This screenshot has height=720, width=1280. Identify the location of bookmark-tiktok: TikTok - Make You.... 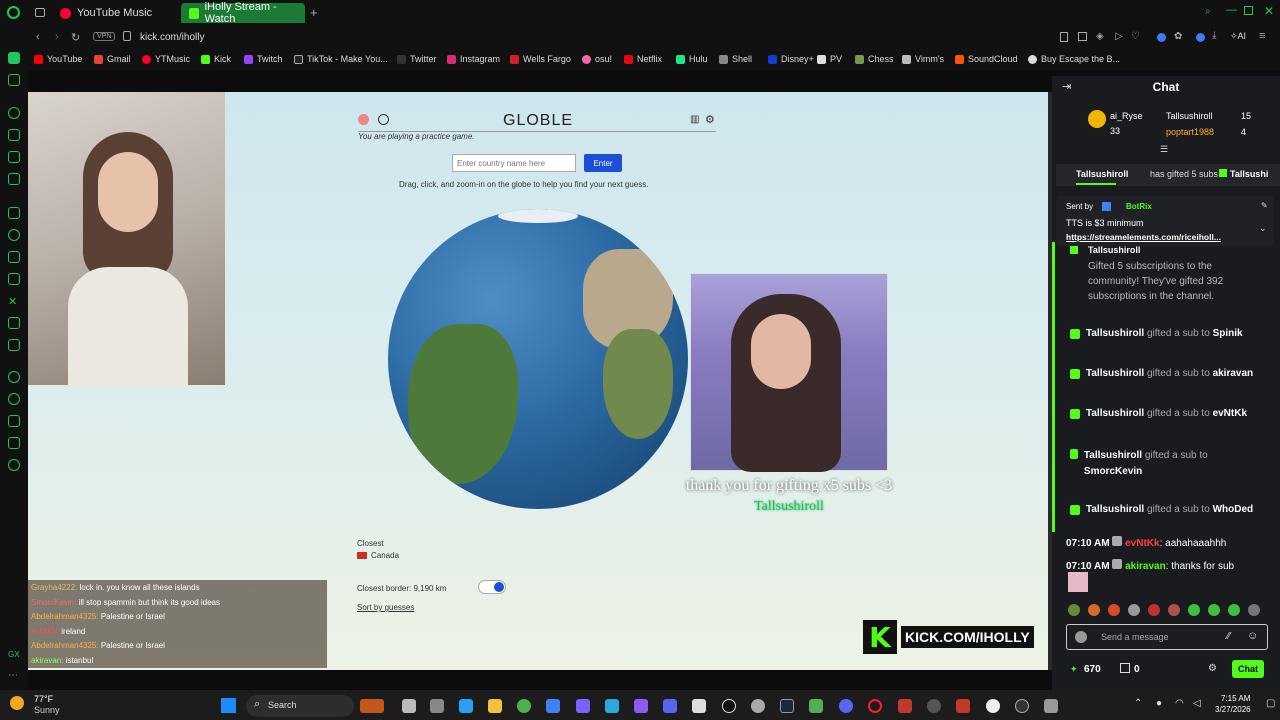
(341, 59).